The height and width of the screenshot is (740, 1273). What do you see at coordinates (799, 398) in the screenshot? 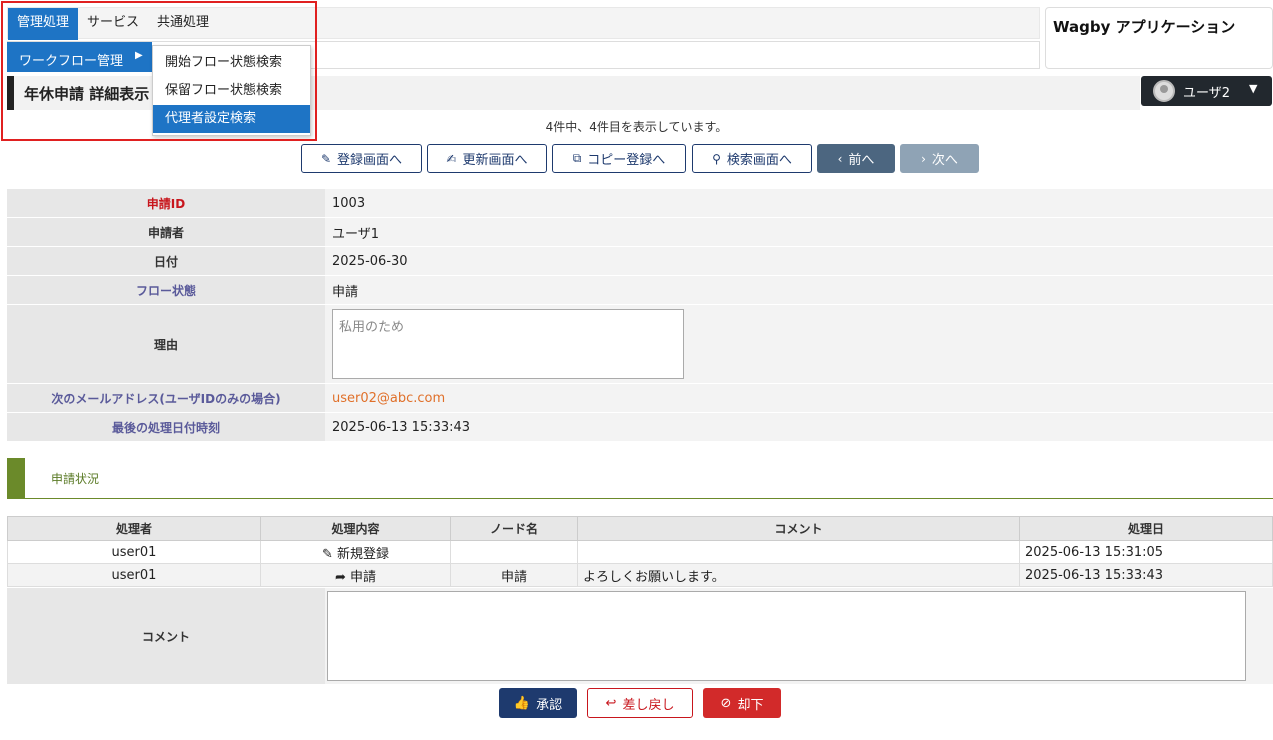
I see `email-link: user02@abc.com` at bounding box center [799, 398].